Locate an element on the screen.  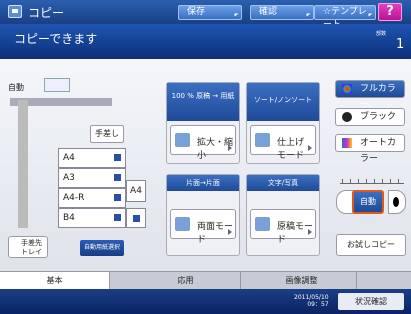
auto-color-icon is located at coordinates (347, 143).